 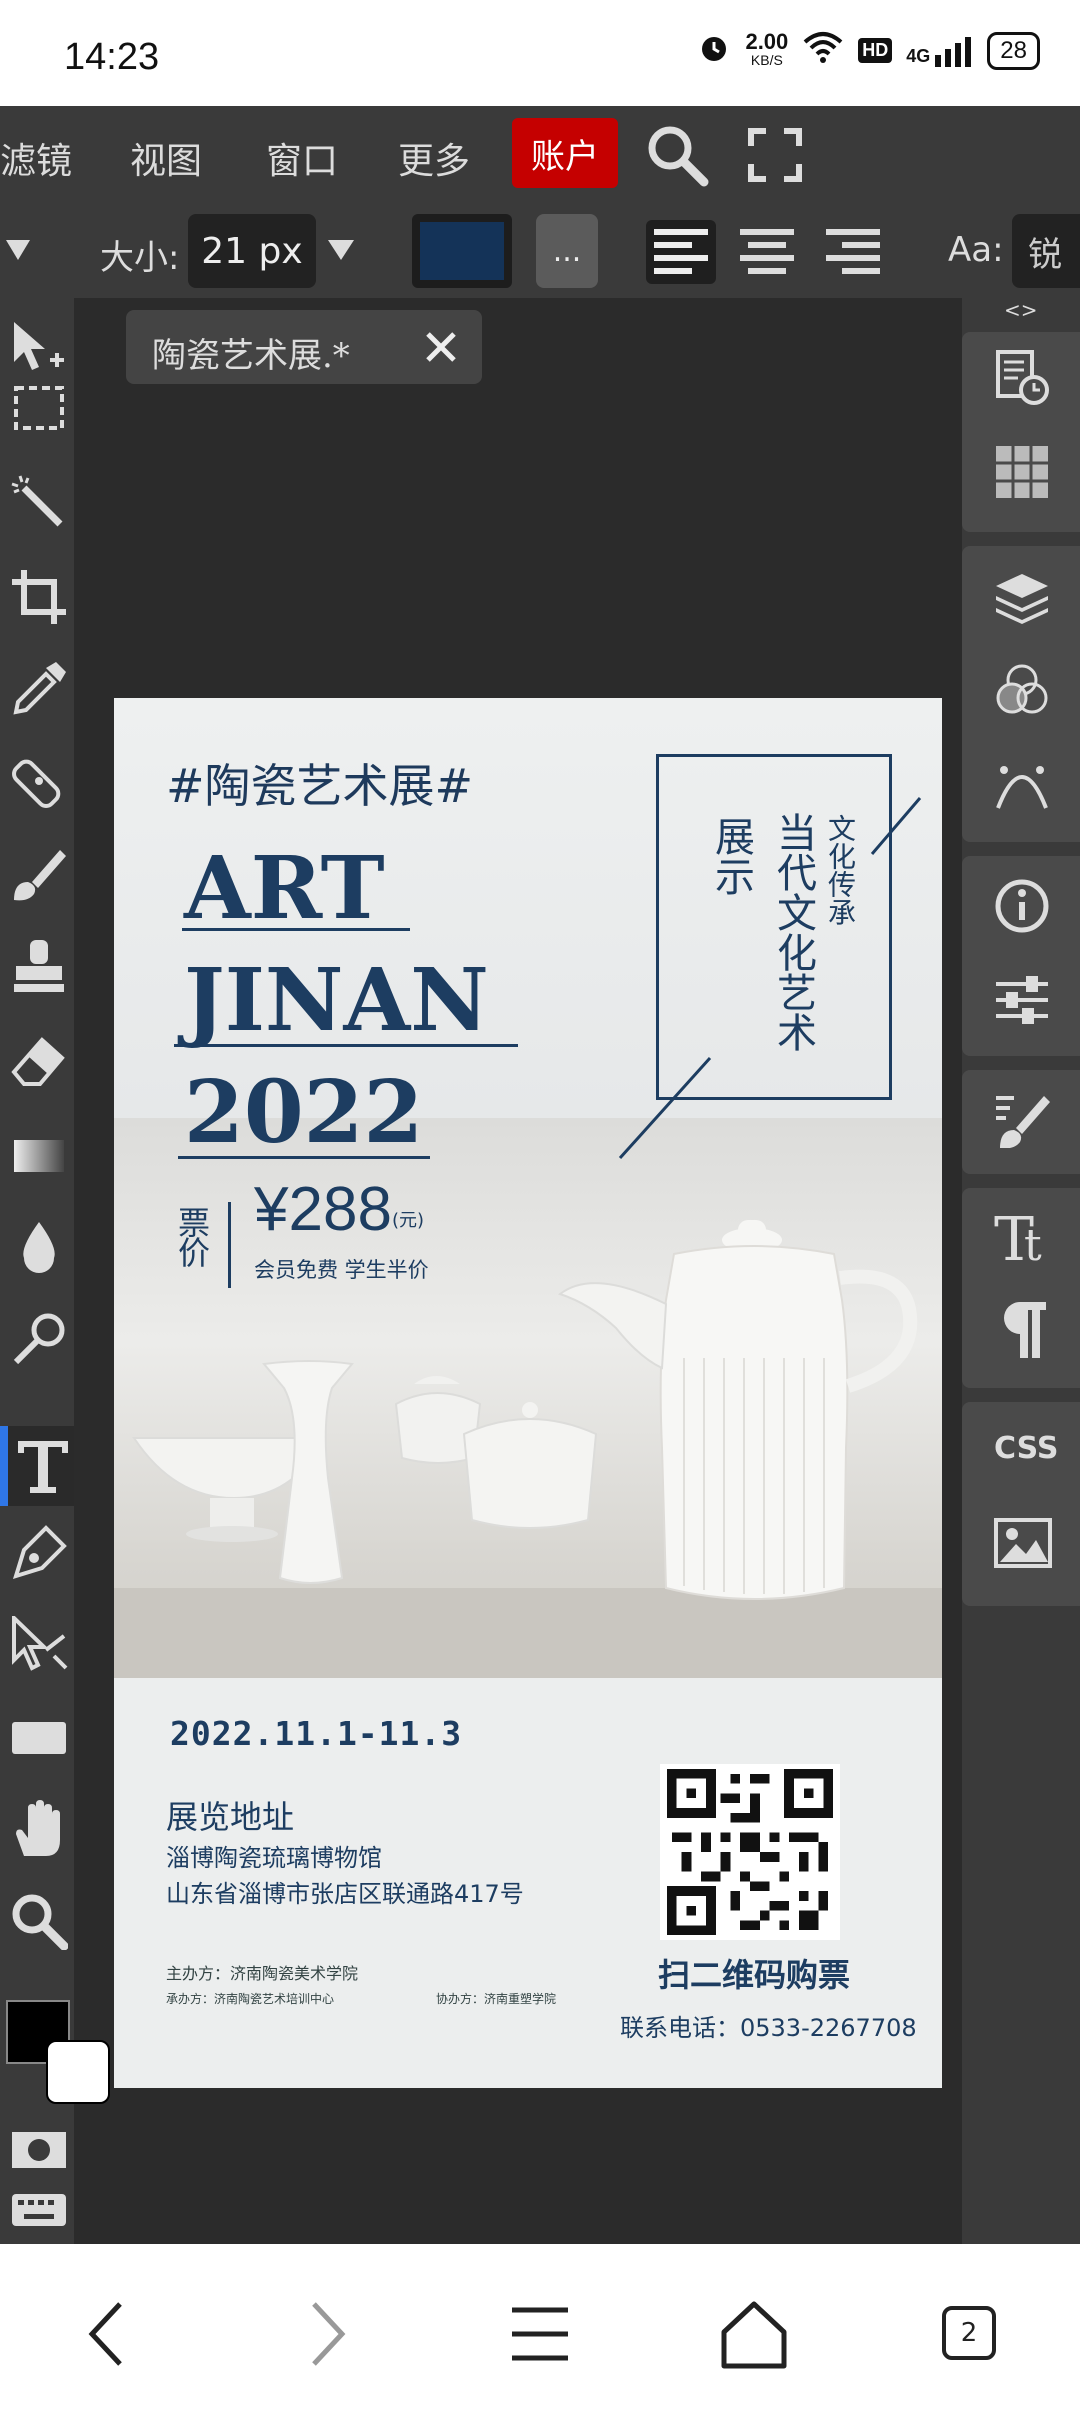 What do you see at coordinates (1013, 50) in the screenshot?
I see `battery-indicator: 28` at bounding box center [1013, 50].